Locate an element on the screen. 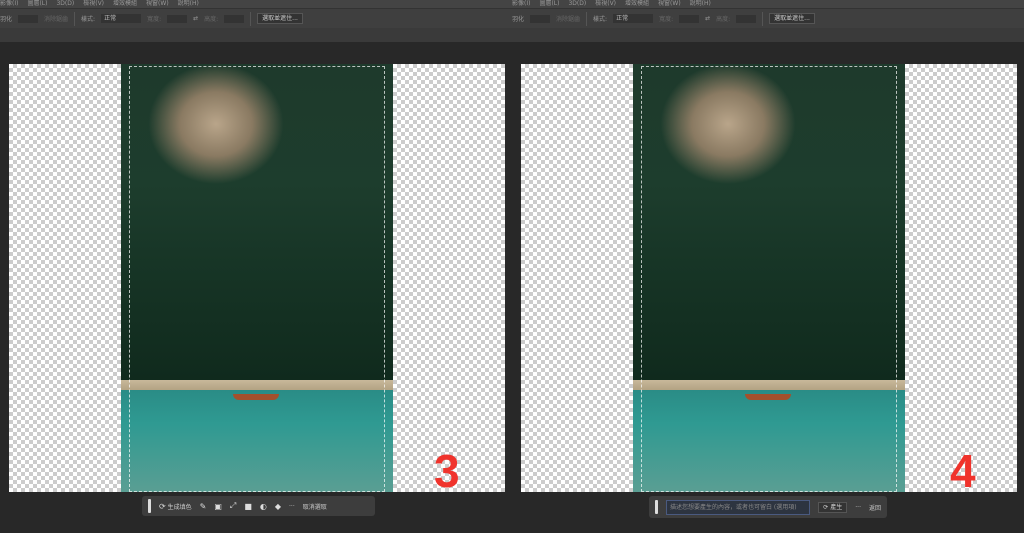 The image size is (1024, 533). step-number: 4 is located at coordinates (963, 471).